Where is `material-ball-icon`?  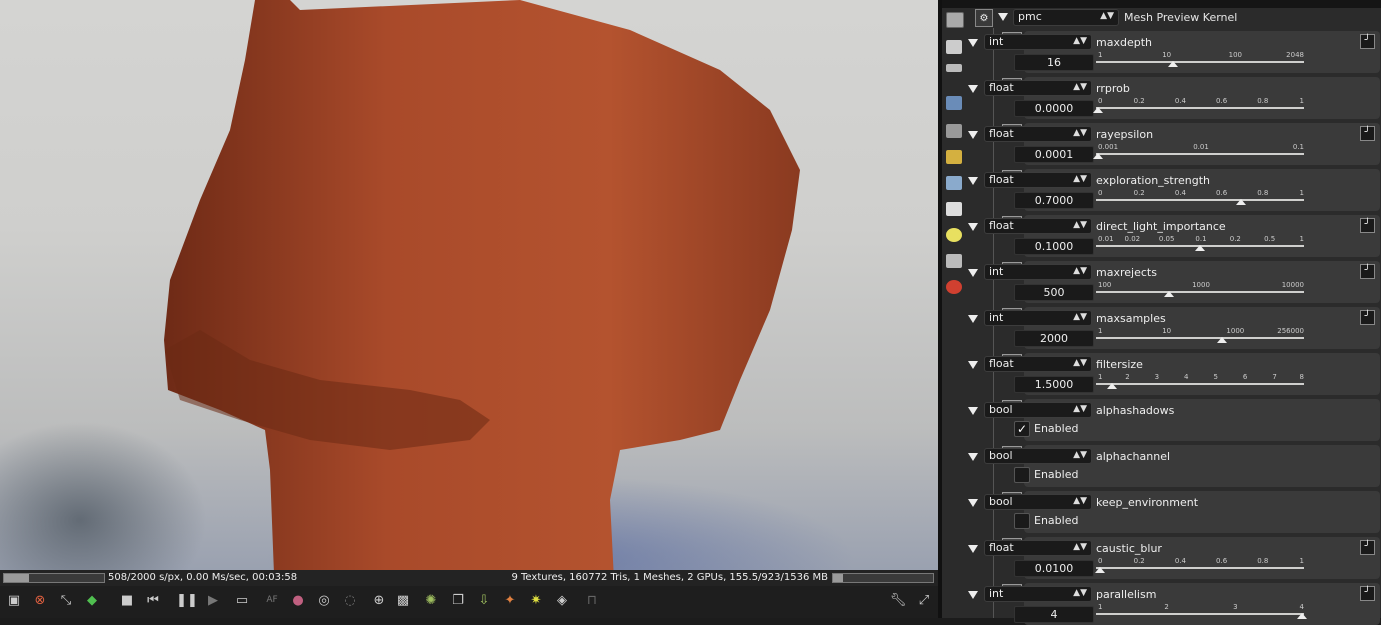
material-ball-icon is located at coordinates (954, 287).